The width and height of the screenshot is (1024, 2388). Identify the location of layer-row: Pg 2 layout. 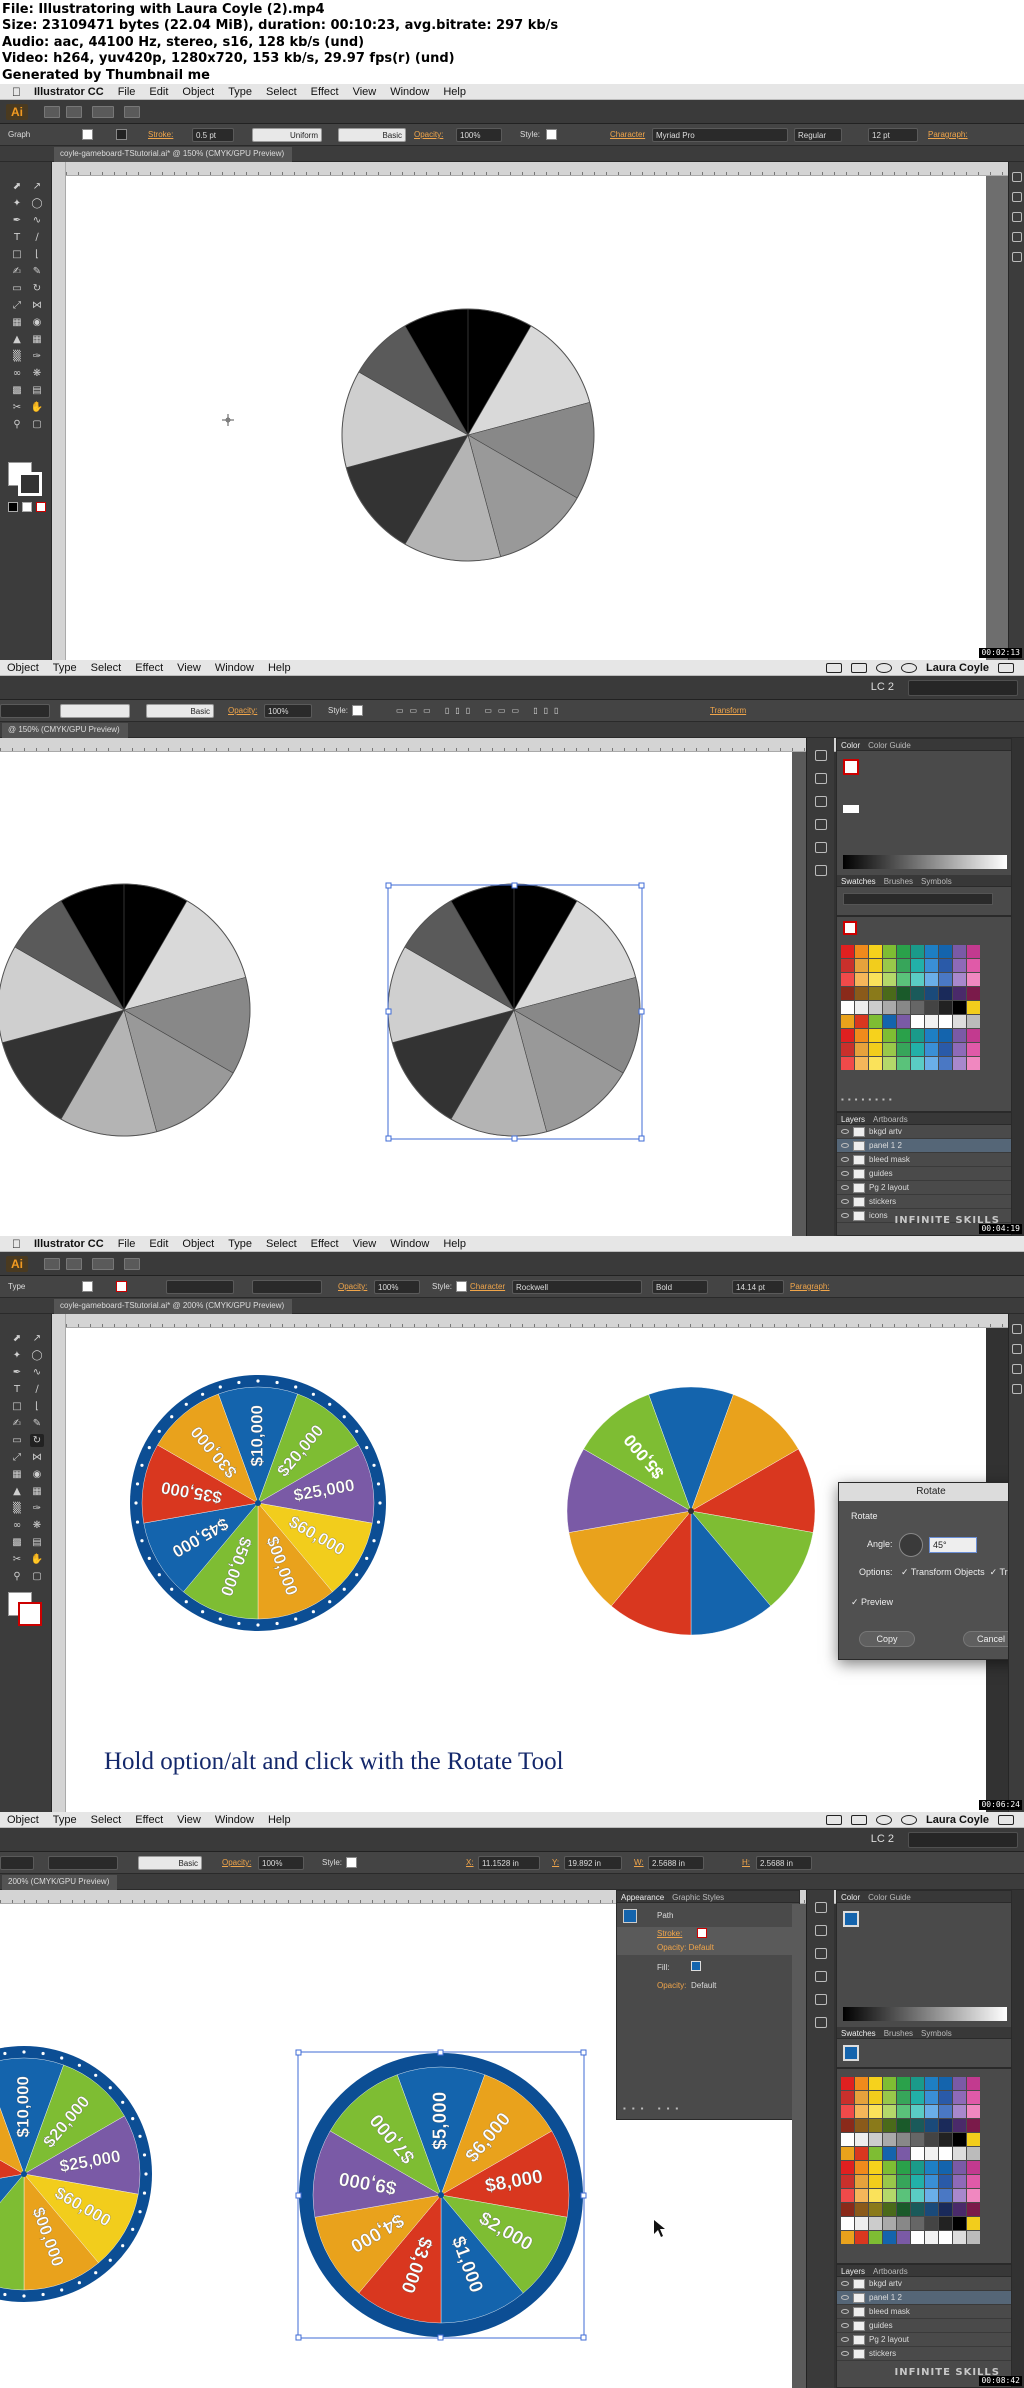
(924, 1188).